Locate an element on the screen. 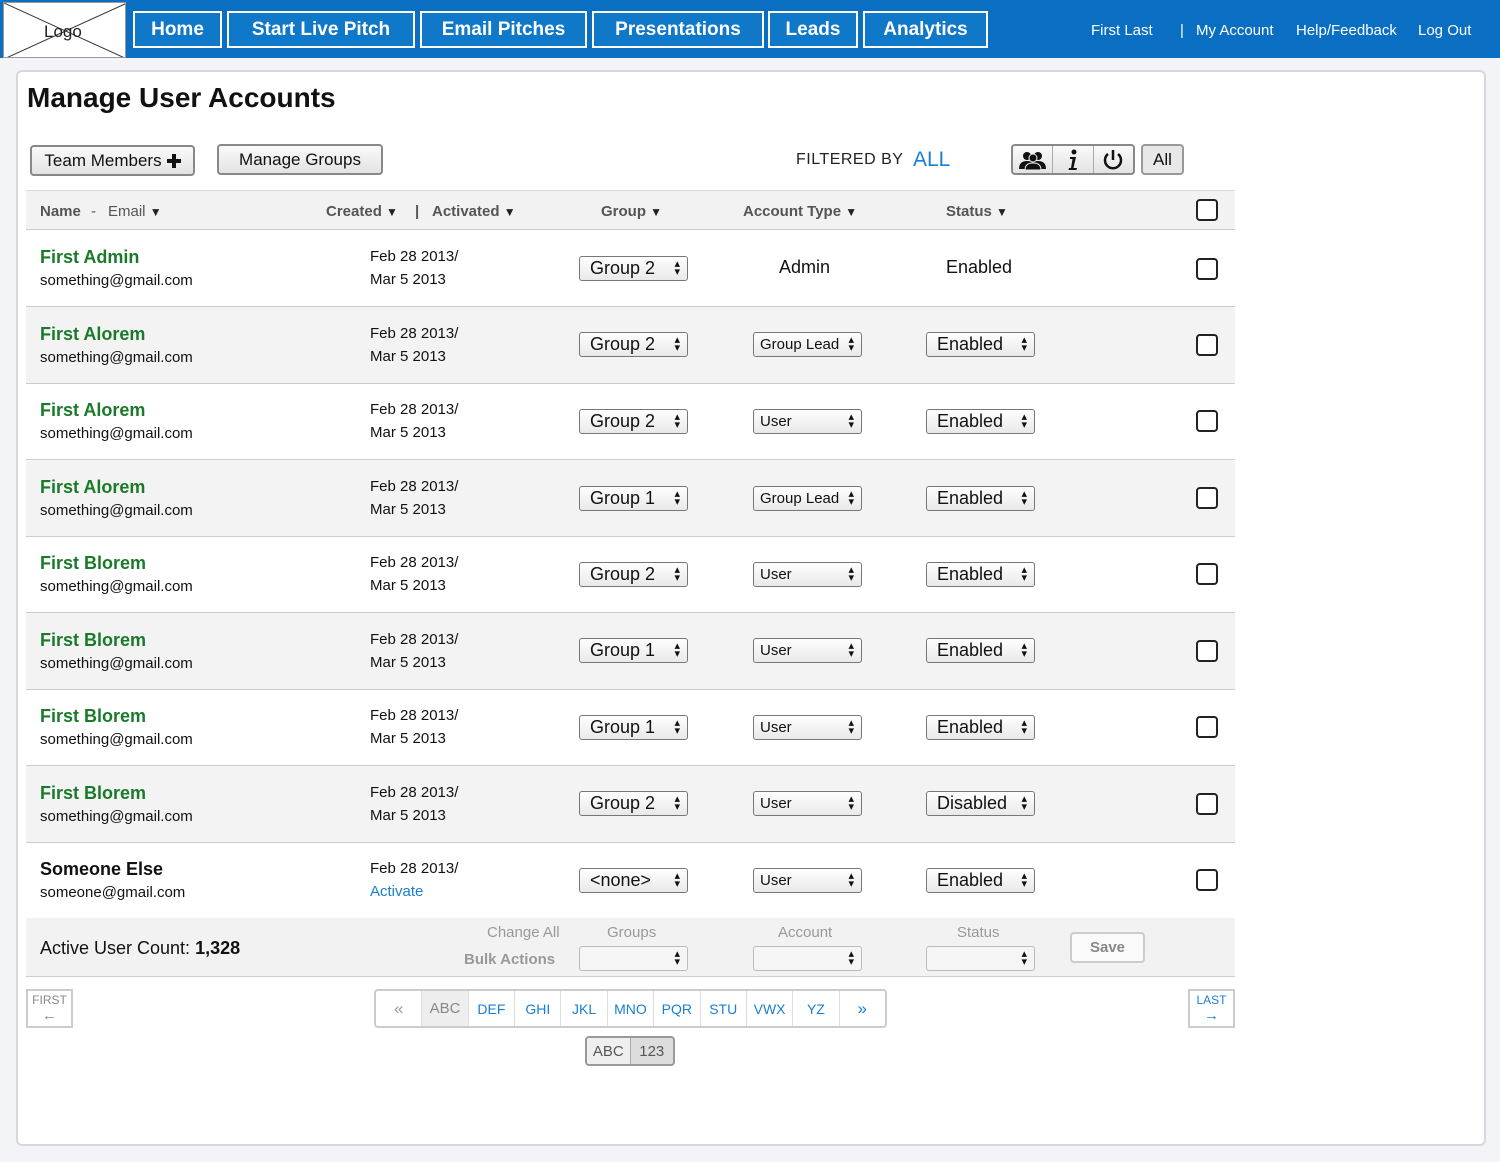 The height and width of the screenshot is (1162, 1500). created-date: Feb 28 2013/ is located at coordinates (414, 562).